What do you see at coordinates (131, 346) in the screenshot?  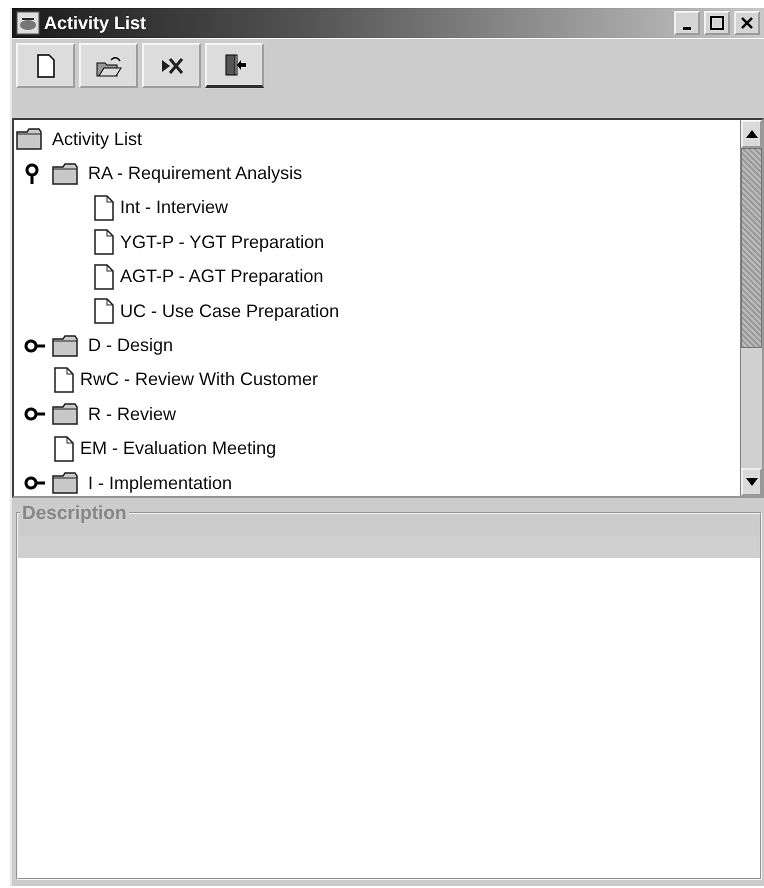 I see `tree-item: D - Design` at bounding box center [131, 346].